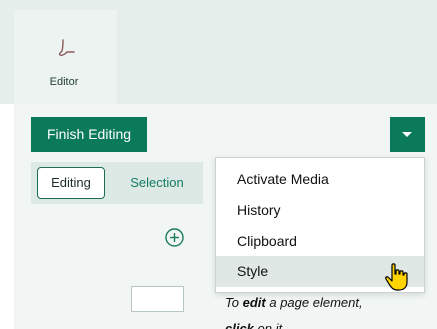 The image size is (437, 329). What do you see at coordinates (320, 210) in the screenshot?
I see `menu-item-history: History` at bounding box center [320, 210].